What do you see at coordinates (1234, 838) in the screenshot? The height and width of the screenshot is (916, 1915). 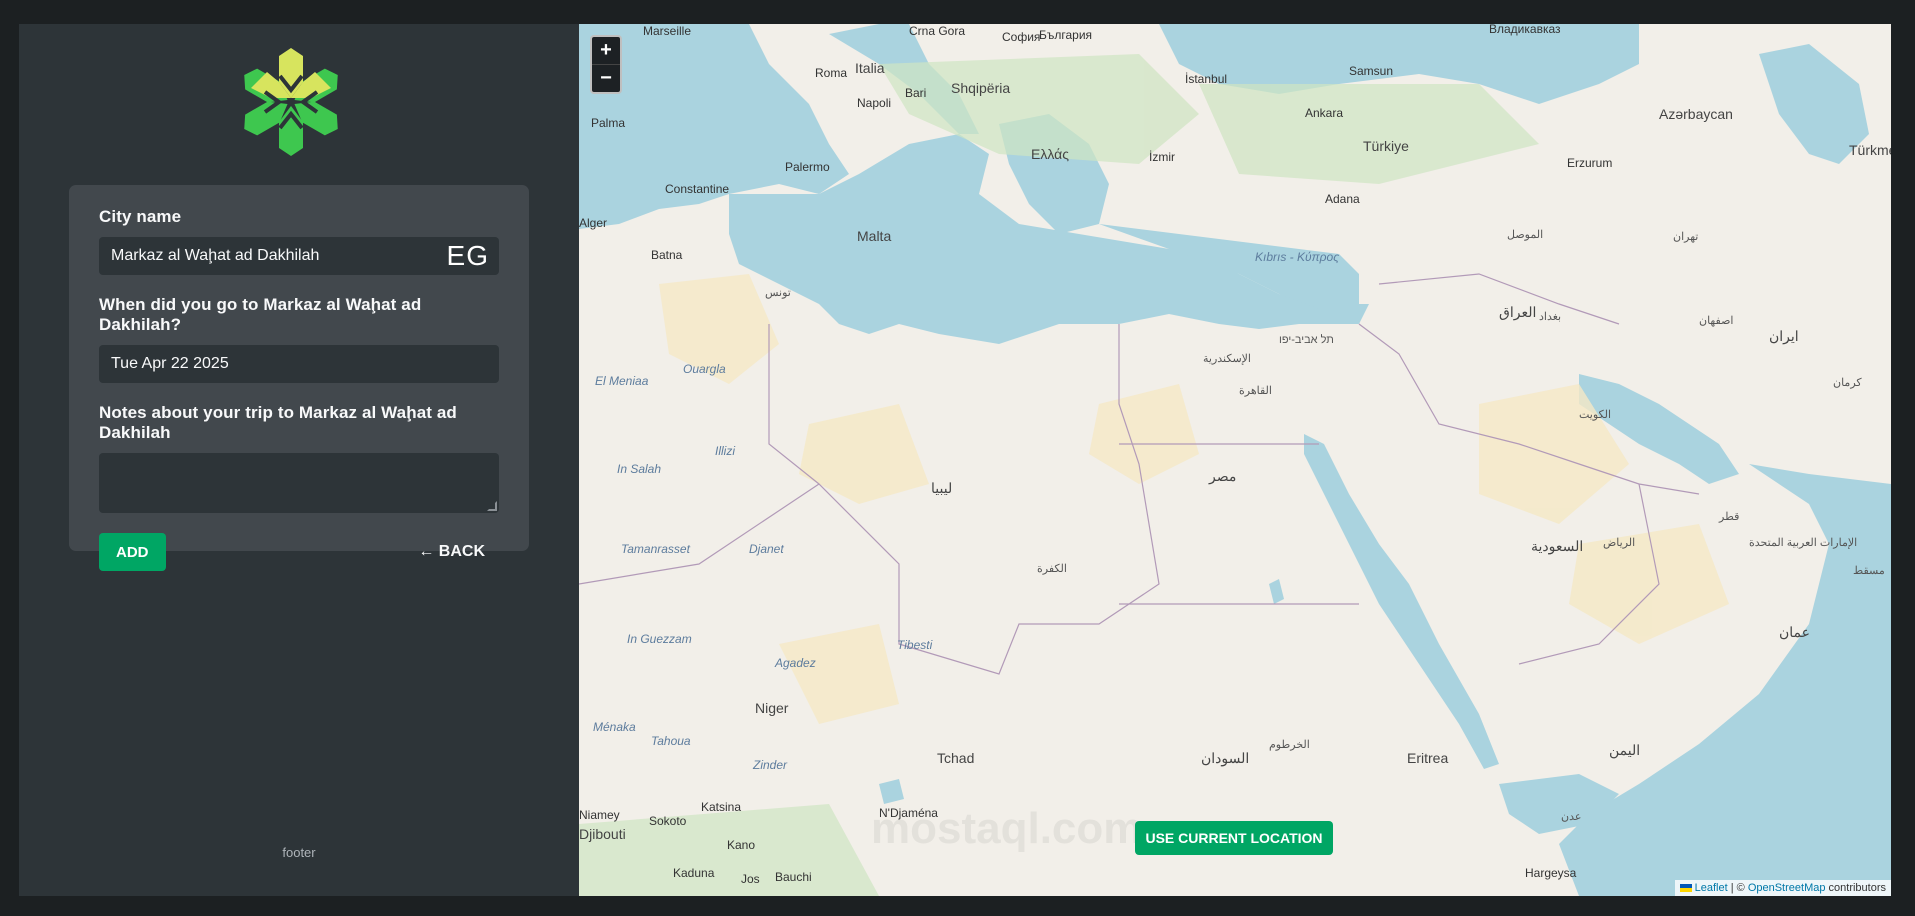 I see `use-current-location-button: USE CURRENT LOCATION` at bounding box center [1234, 838].